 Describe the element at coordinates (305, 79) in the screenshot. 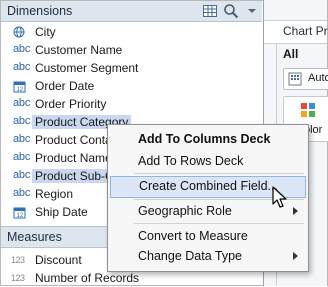

I see `mark-type-dropdown: Auto` at that location.